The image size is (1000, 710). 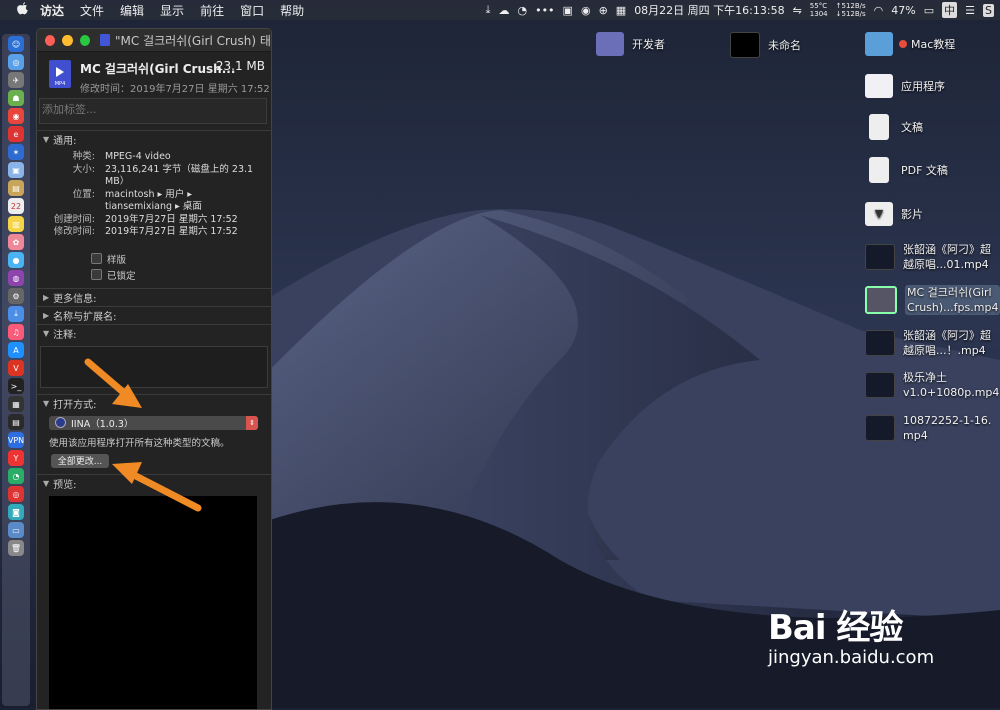 I want to click on system-prefs-icon: ⚙, so click(x=16, y=296).